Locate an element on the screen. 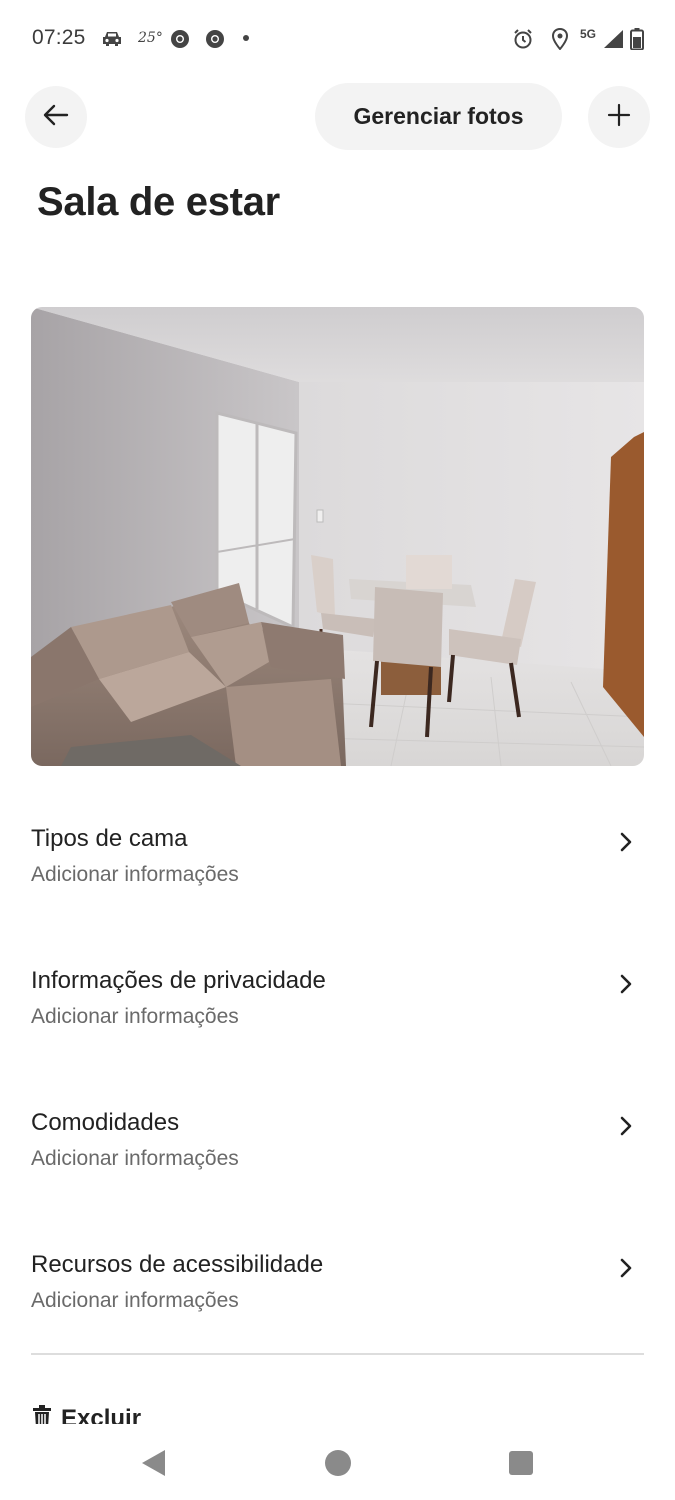 The image size is (675, 1500). alarm-icon is located at coordinates (523, 39).